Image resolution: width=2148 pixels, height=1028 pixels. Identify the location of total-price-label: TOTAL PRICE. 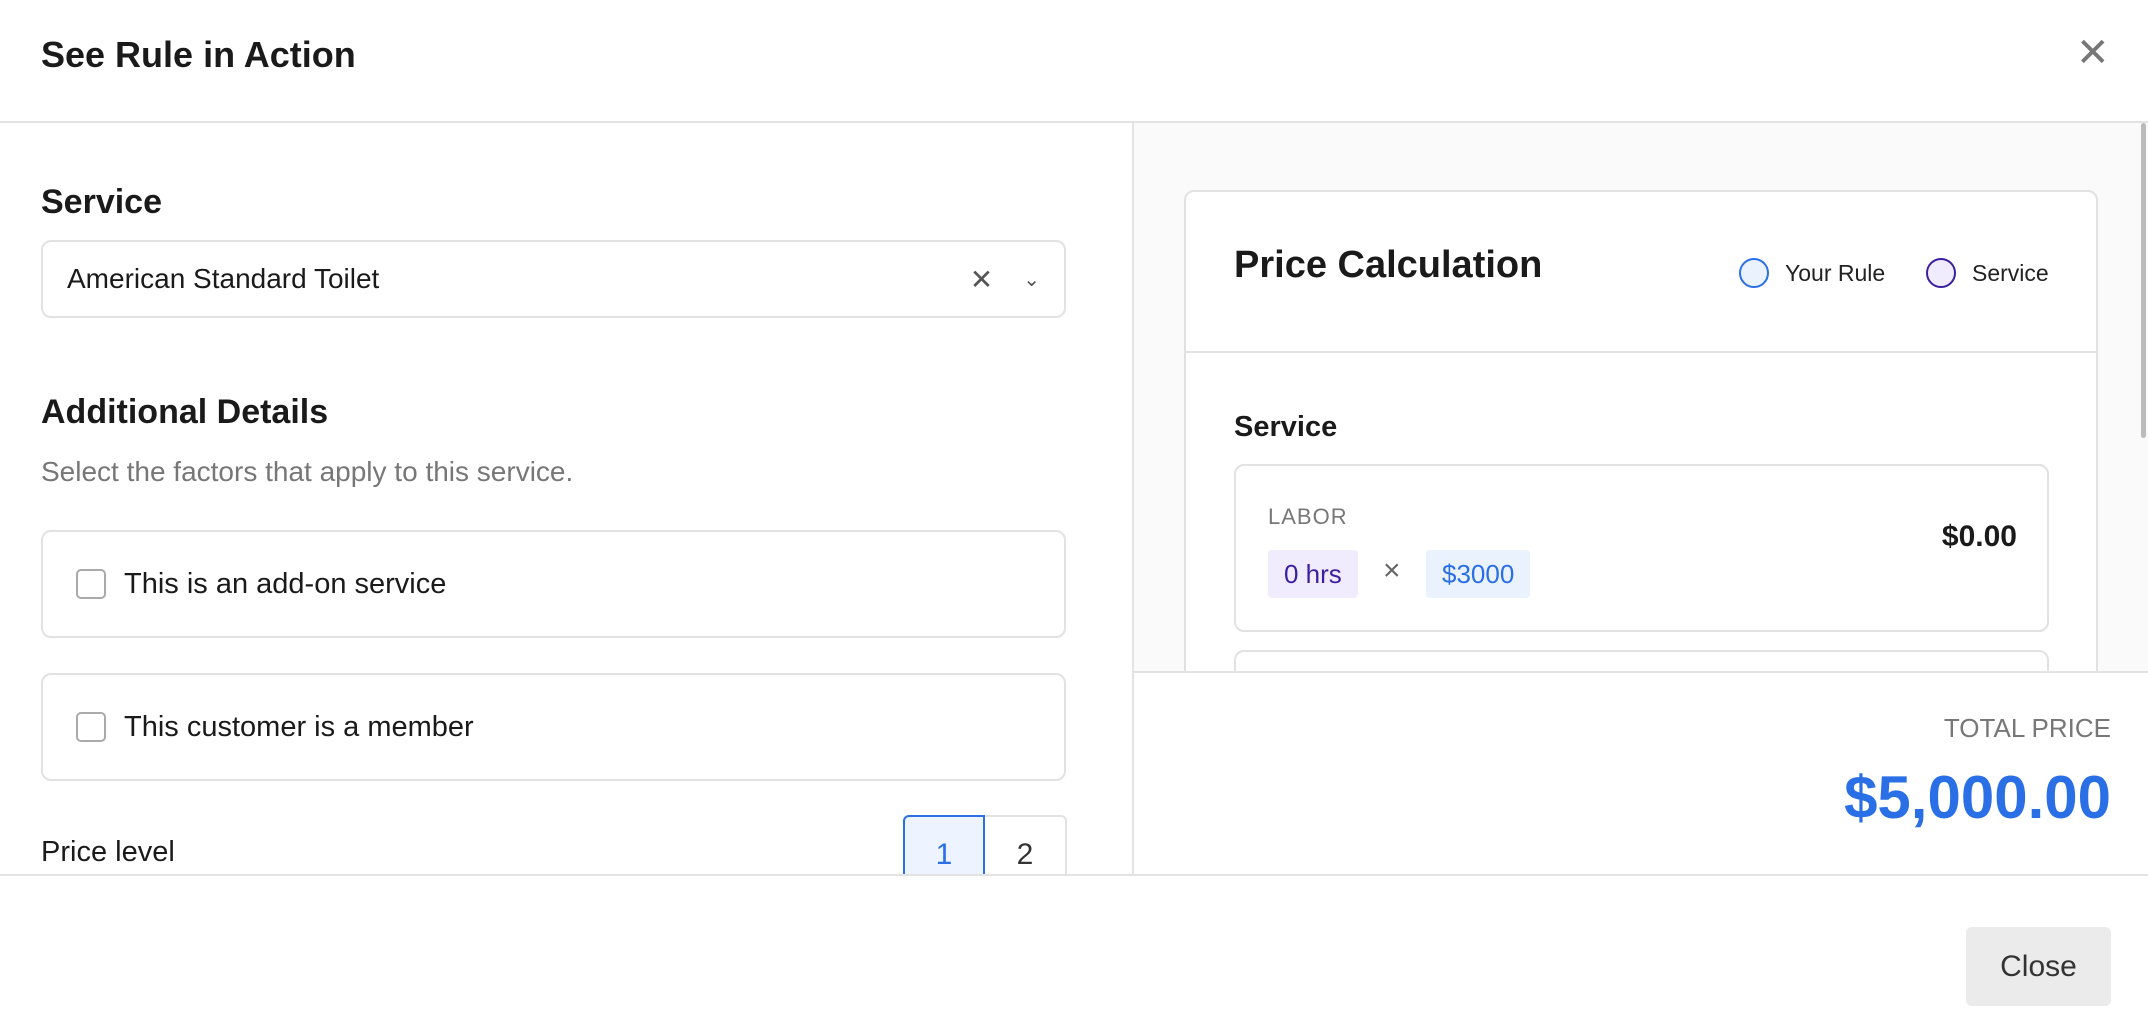
(2027, 728).